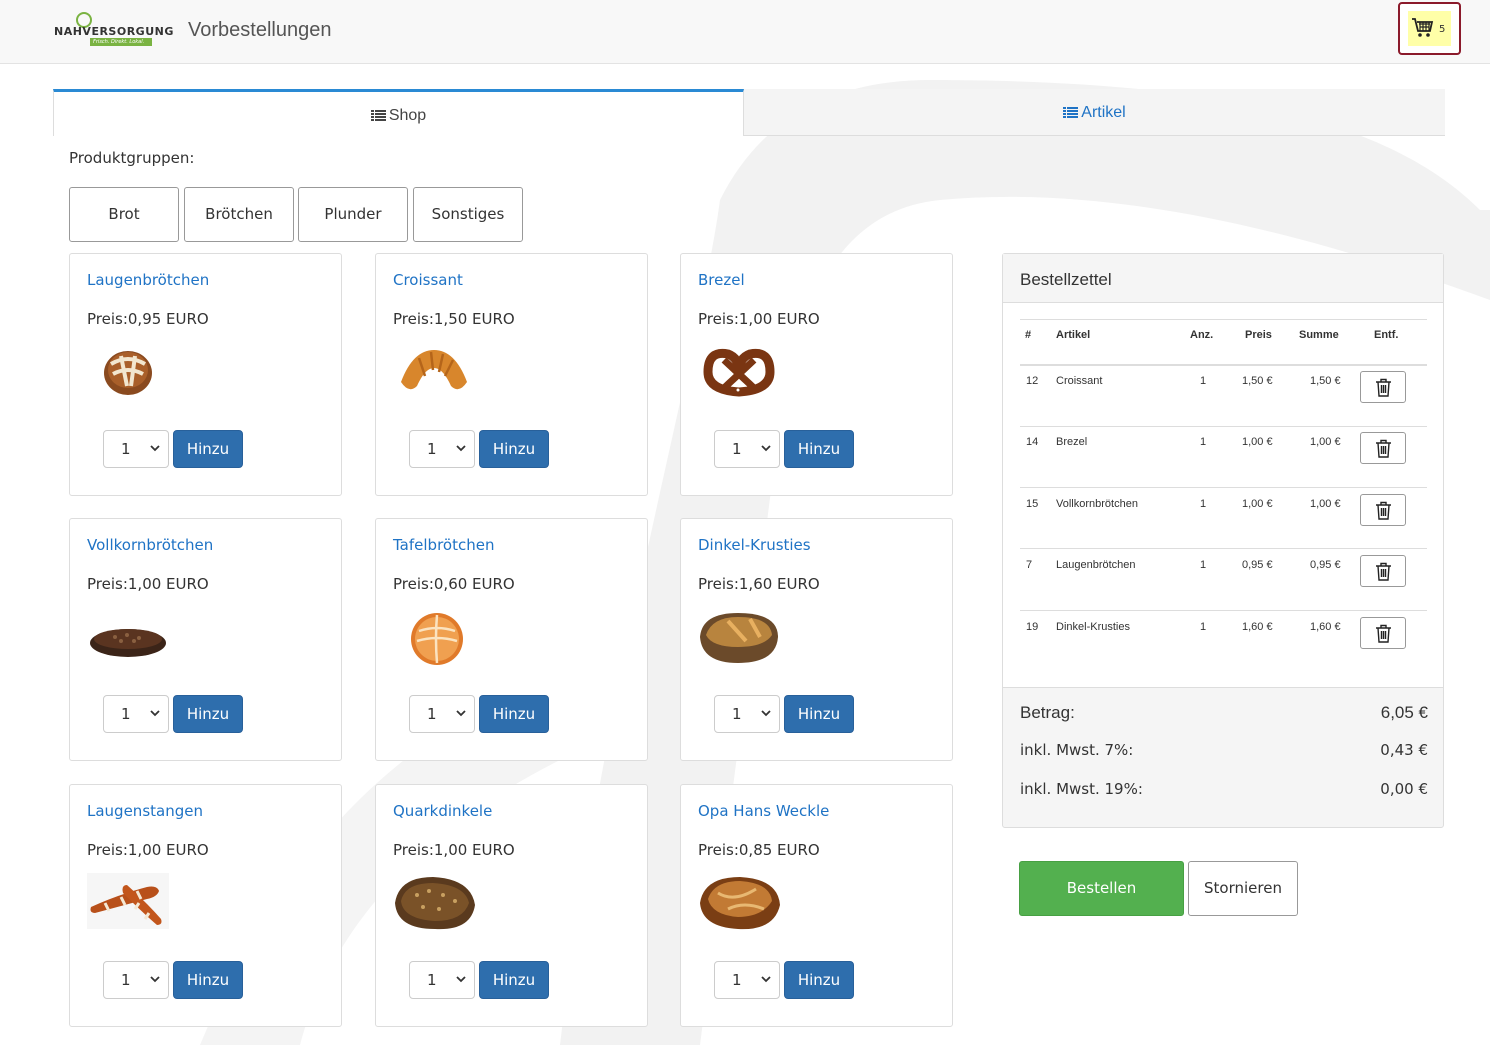 This screenshot has height=1045, width=1490. I want to click on column-header-id: #, so click(1028, 335).